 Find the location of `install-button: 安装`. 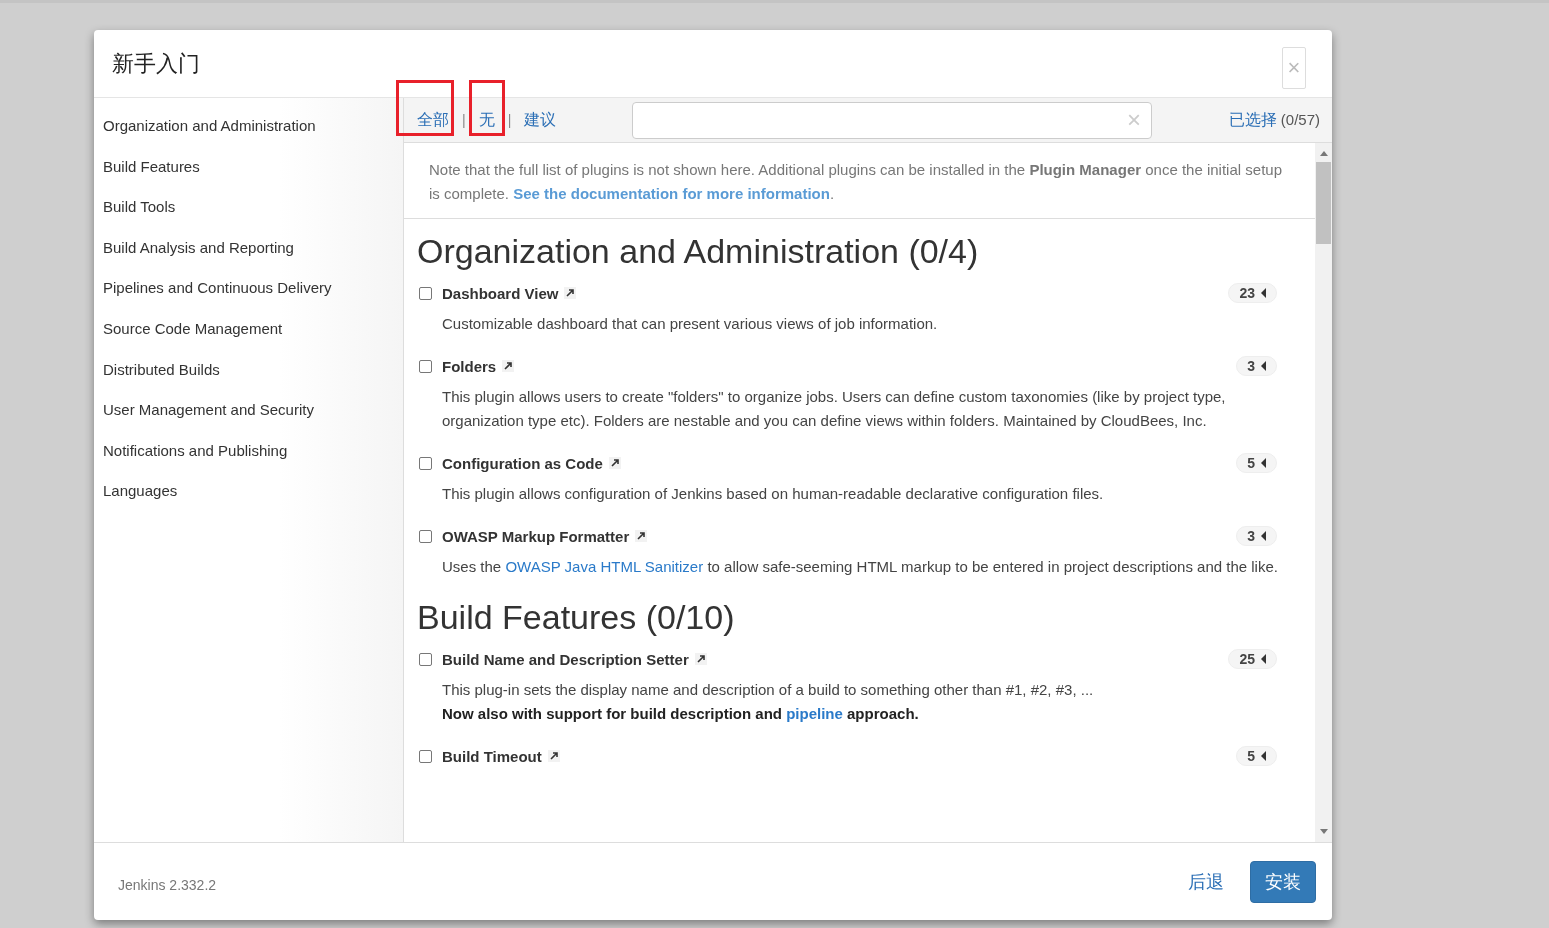

install-button: 安装 is located at coordinates (1283, 881).